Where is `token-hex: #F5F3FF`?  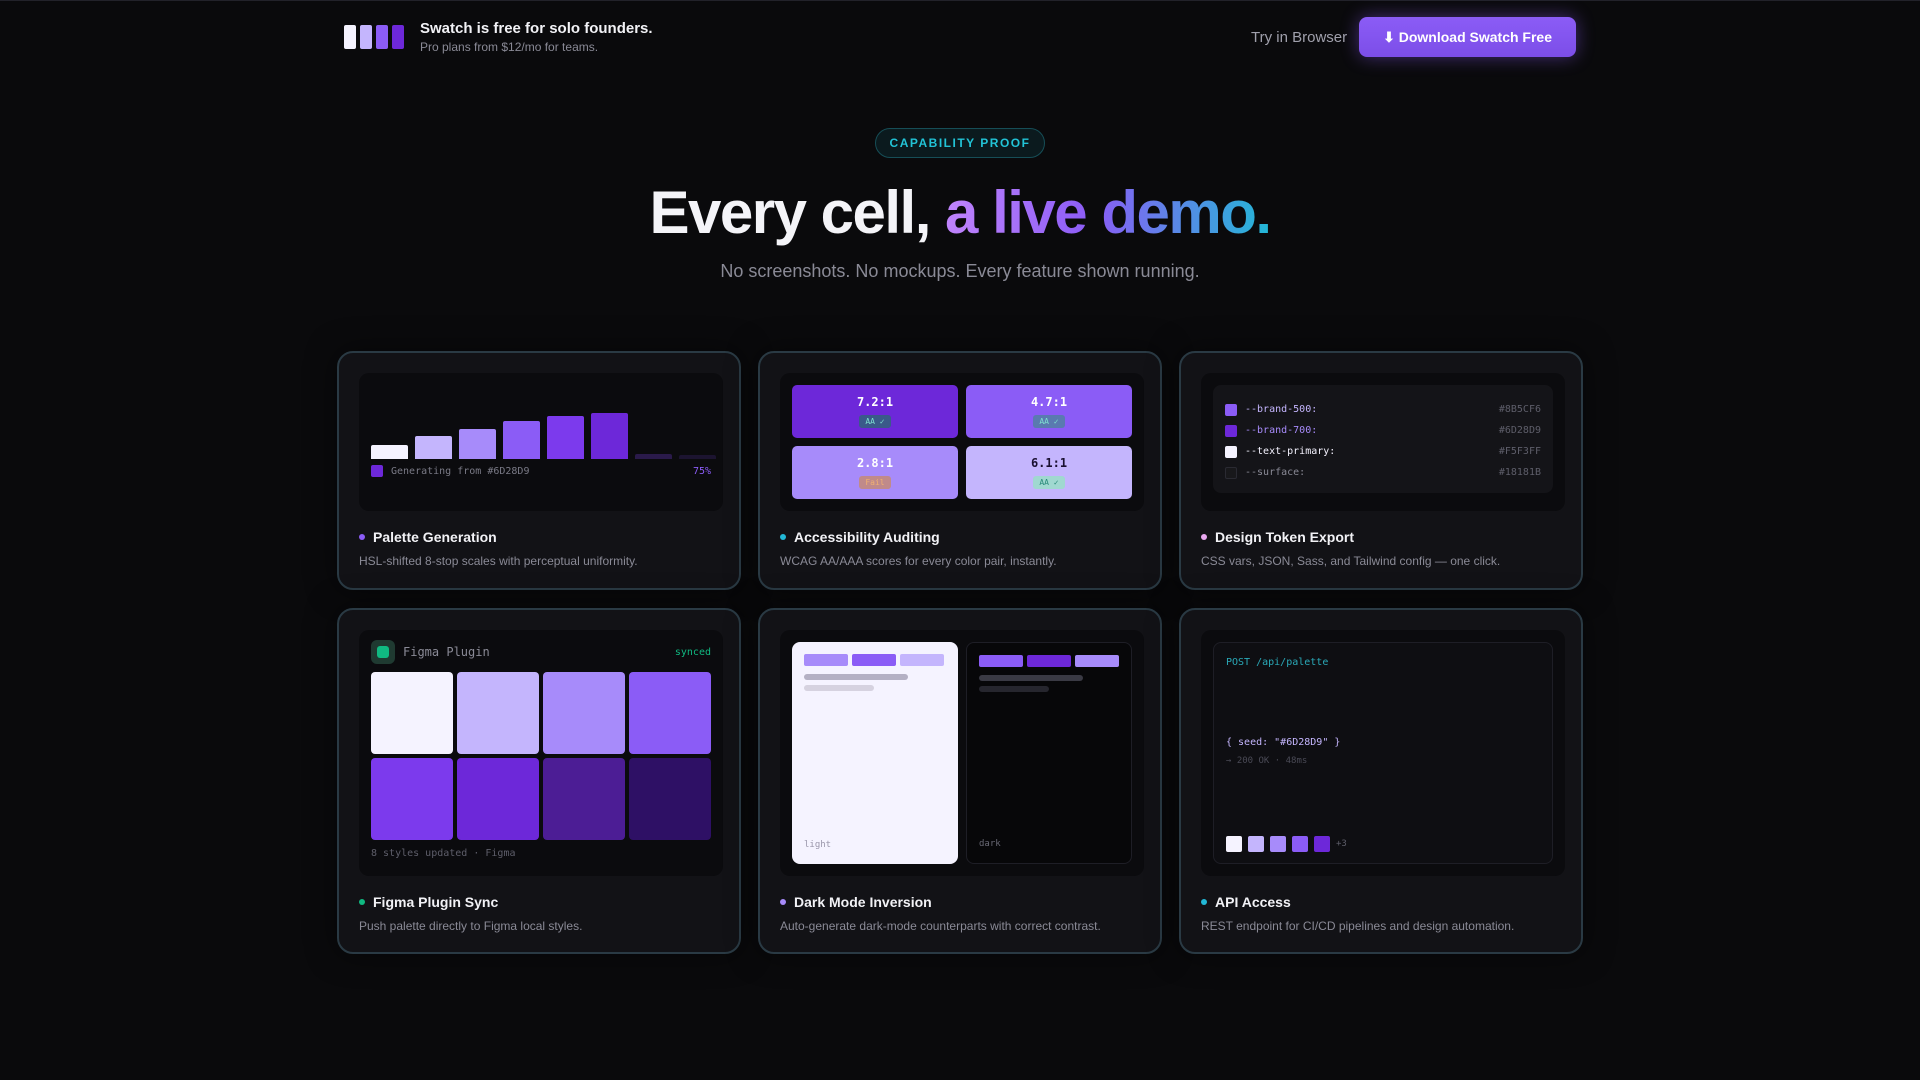 token-hex: #F5F3FF is located at coordinates (1519, 451).